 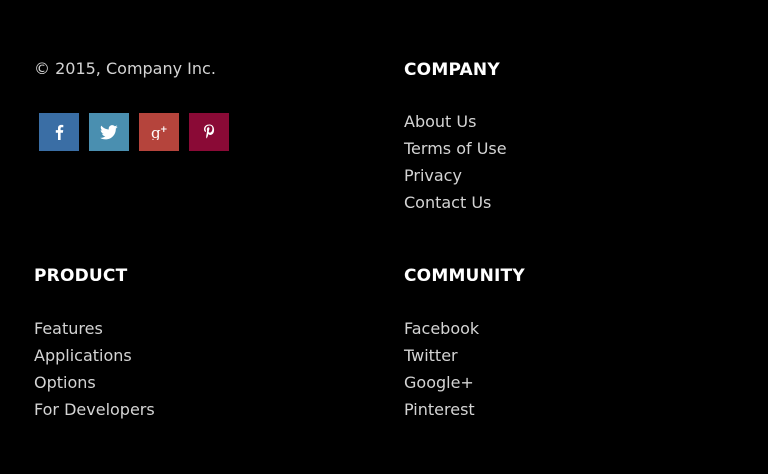 I want to click on google-plus-icon: g +, so click(x=159, y=132).